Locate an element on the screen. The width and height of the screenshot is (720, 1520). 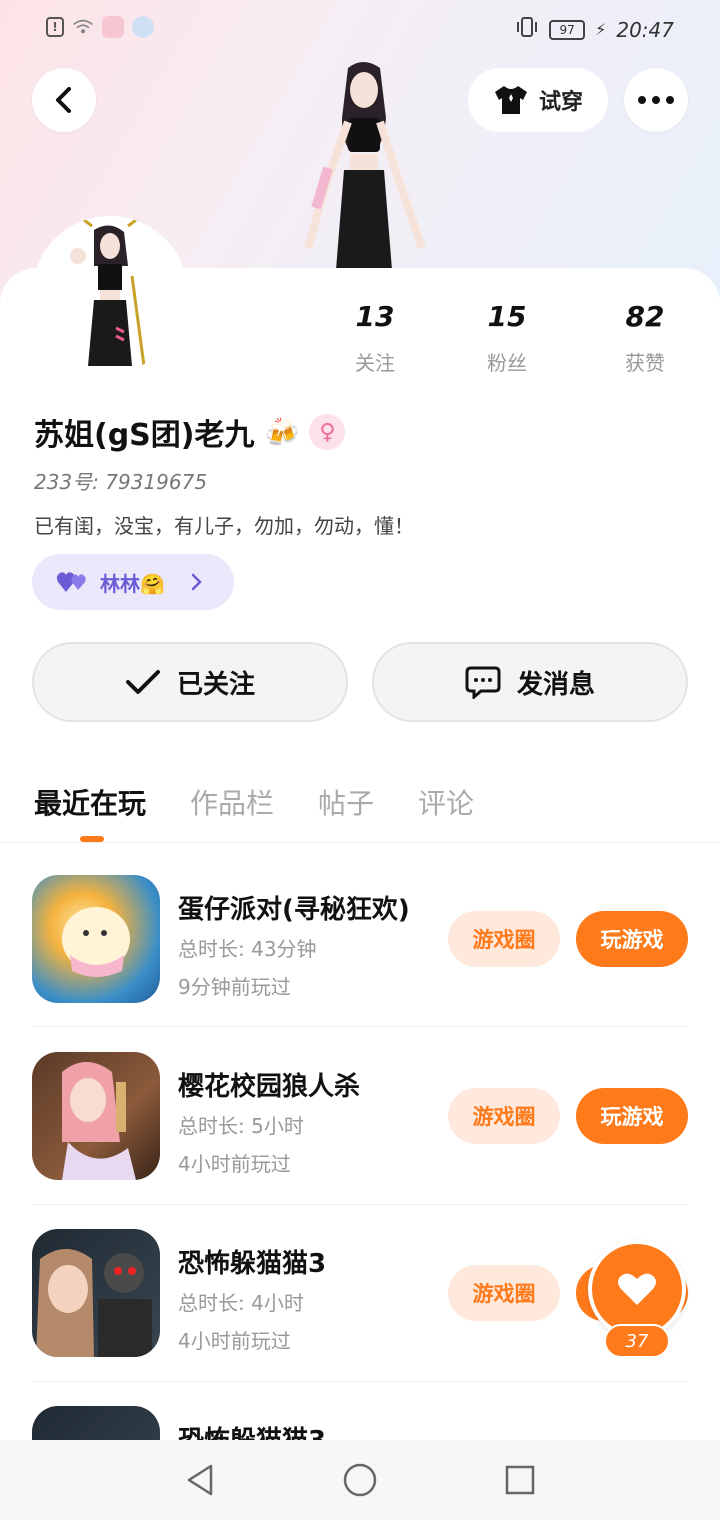
charging-icon: ⚡ is located at coordinates (601, 29).